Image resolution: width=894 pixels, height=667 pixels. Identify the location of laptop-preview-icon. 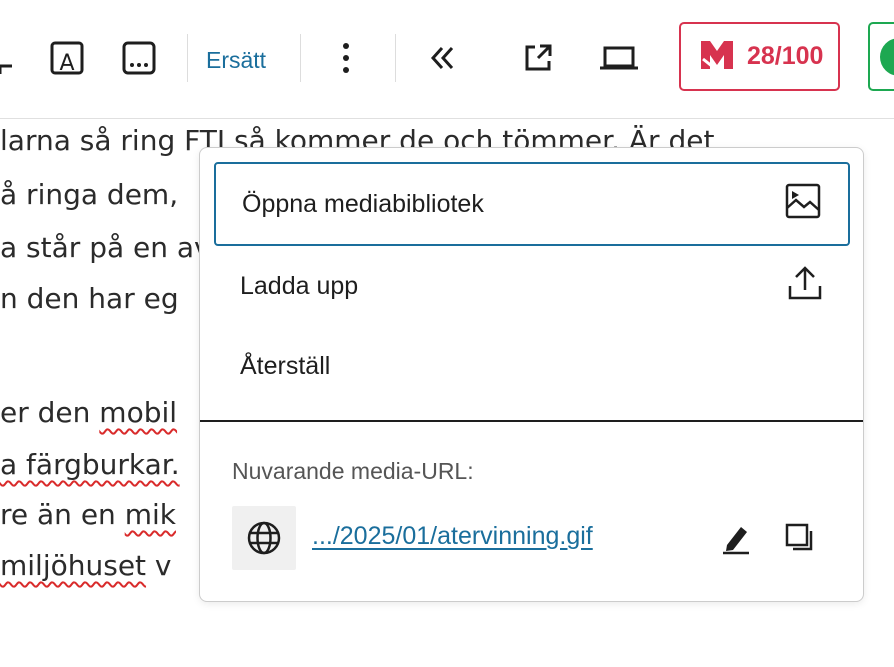
(619, 58).